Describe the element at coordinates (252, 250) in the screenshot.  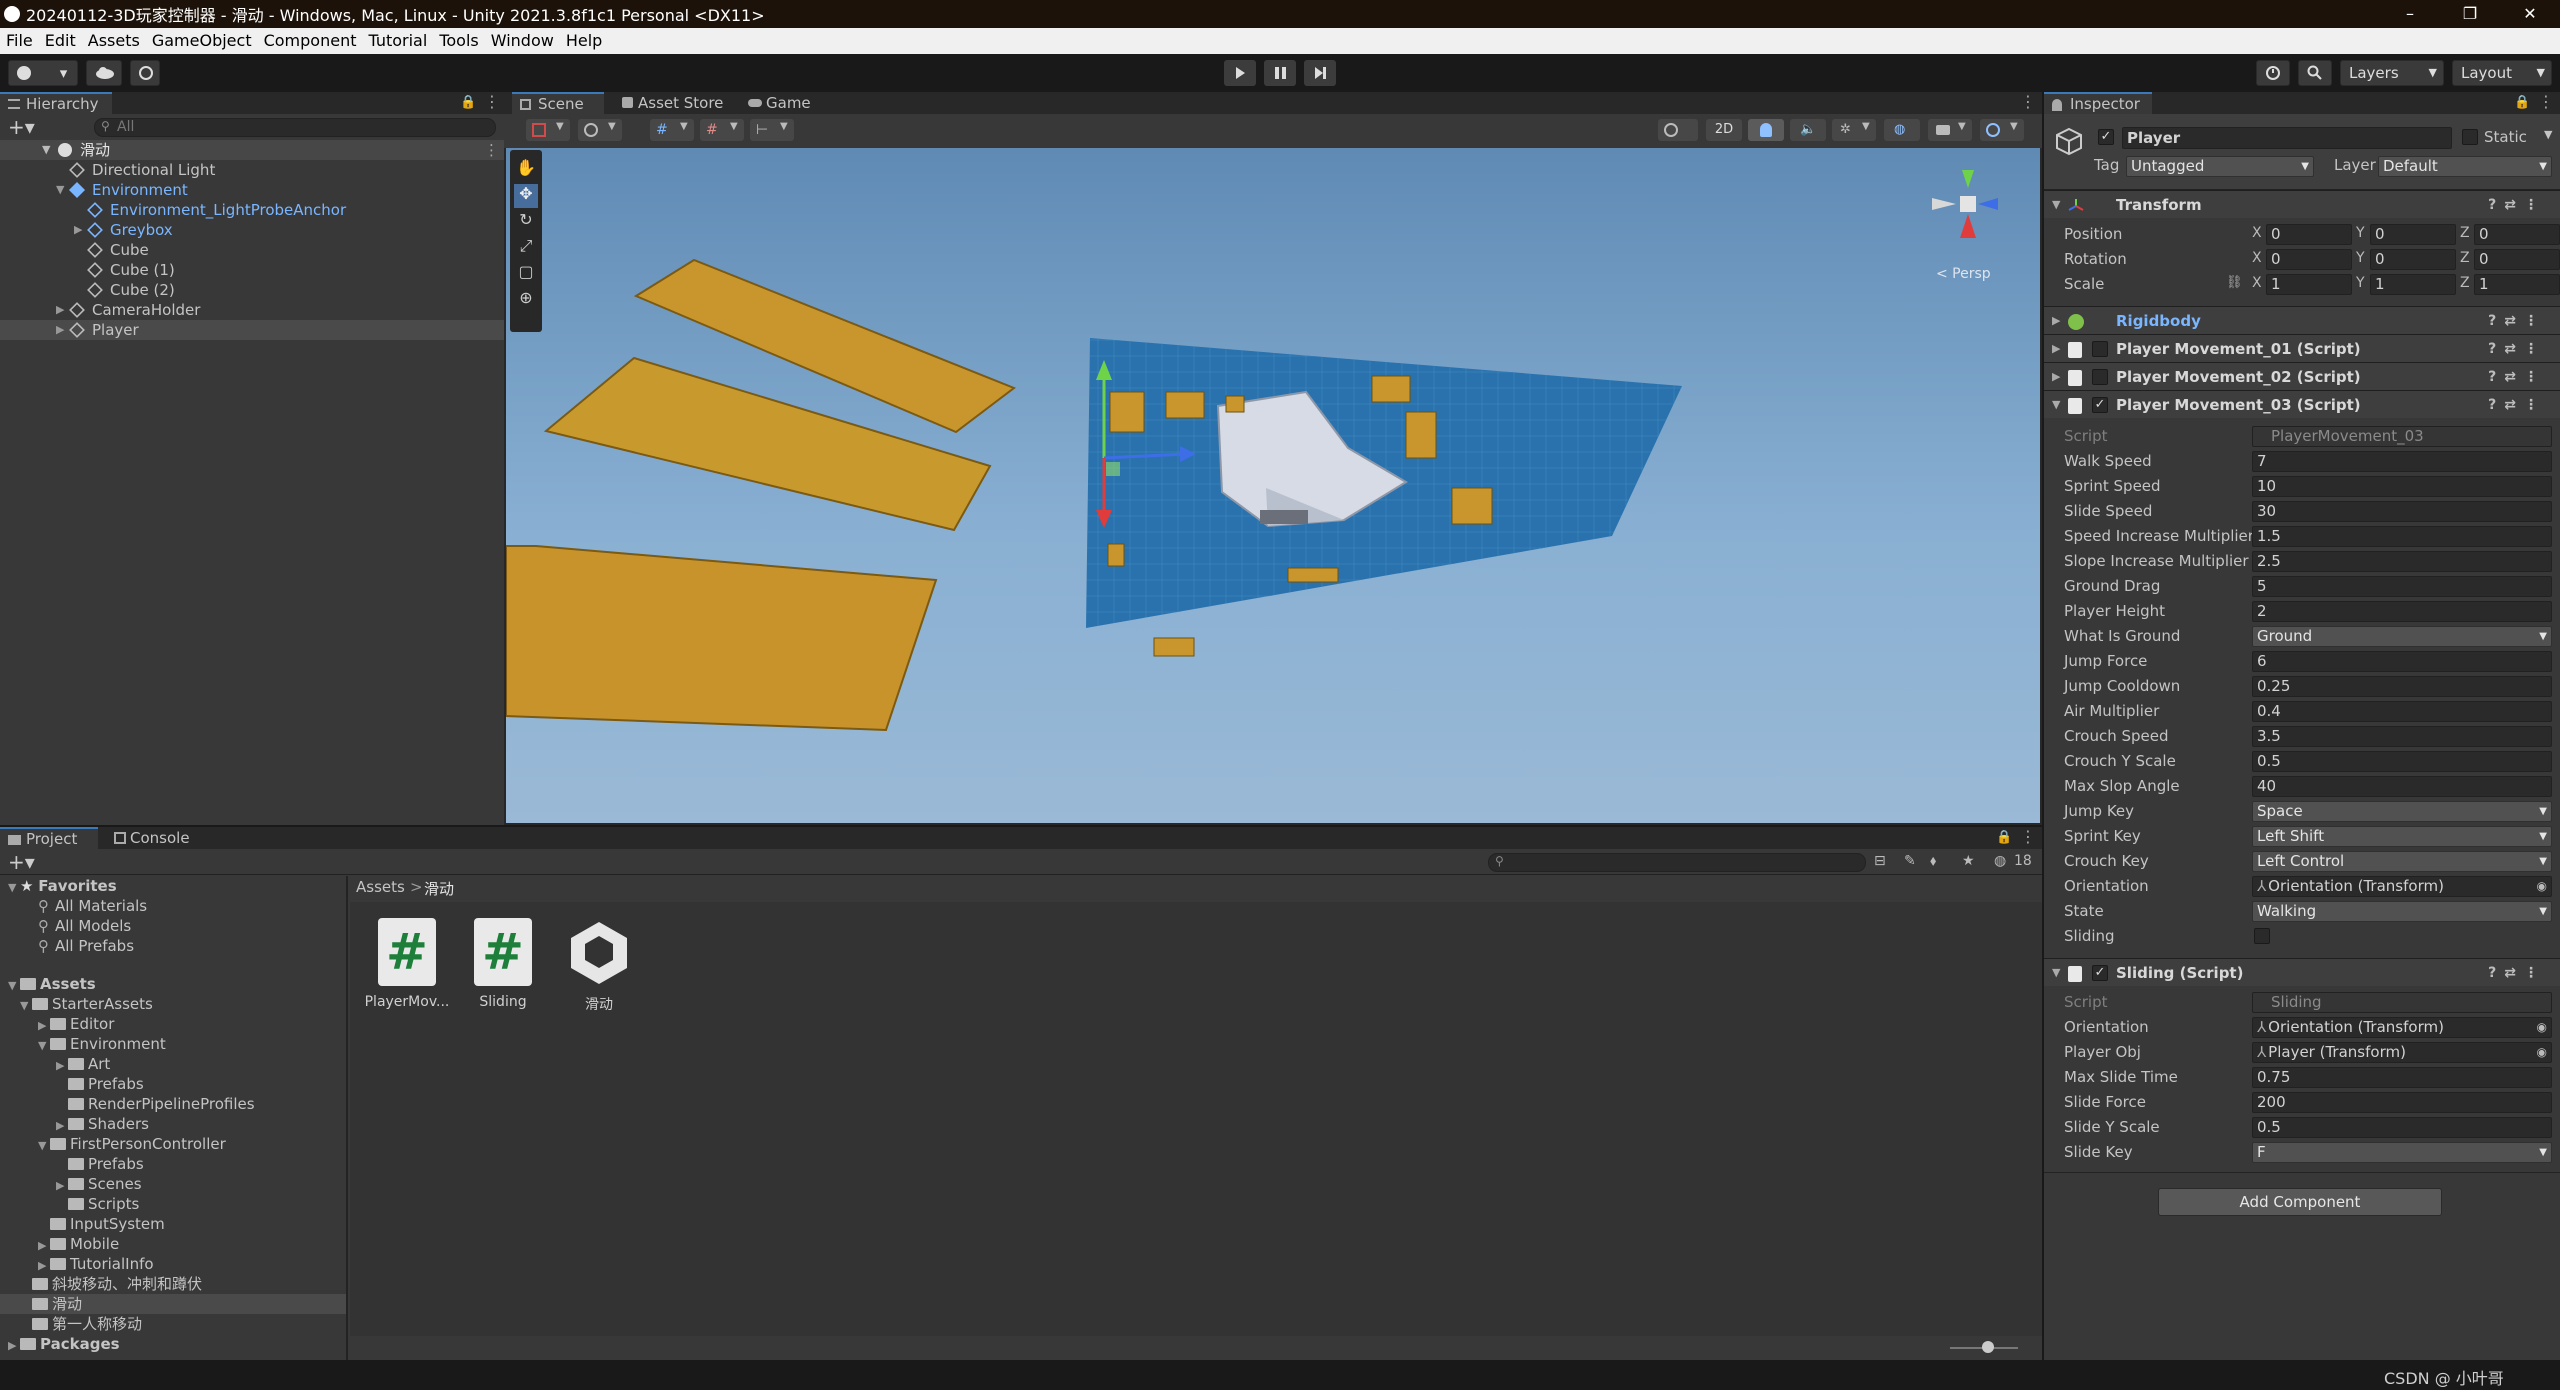
I see `hierarchy-item: Cube` at that location.